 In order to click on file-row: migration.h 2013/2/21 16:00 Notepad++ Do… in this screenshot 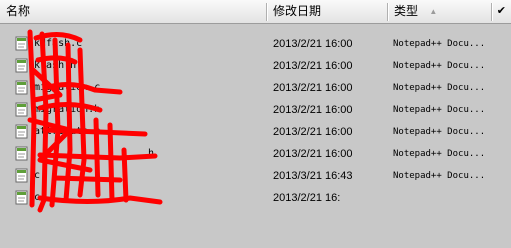, I will do `click(255, 110)`.